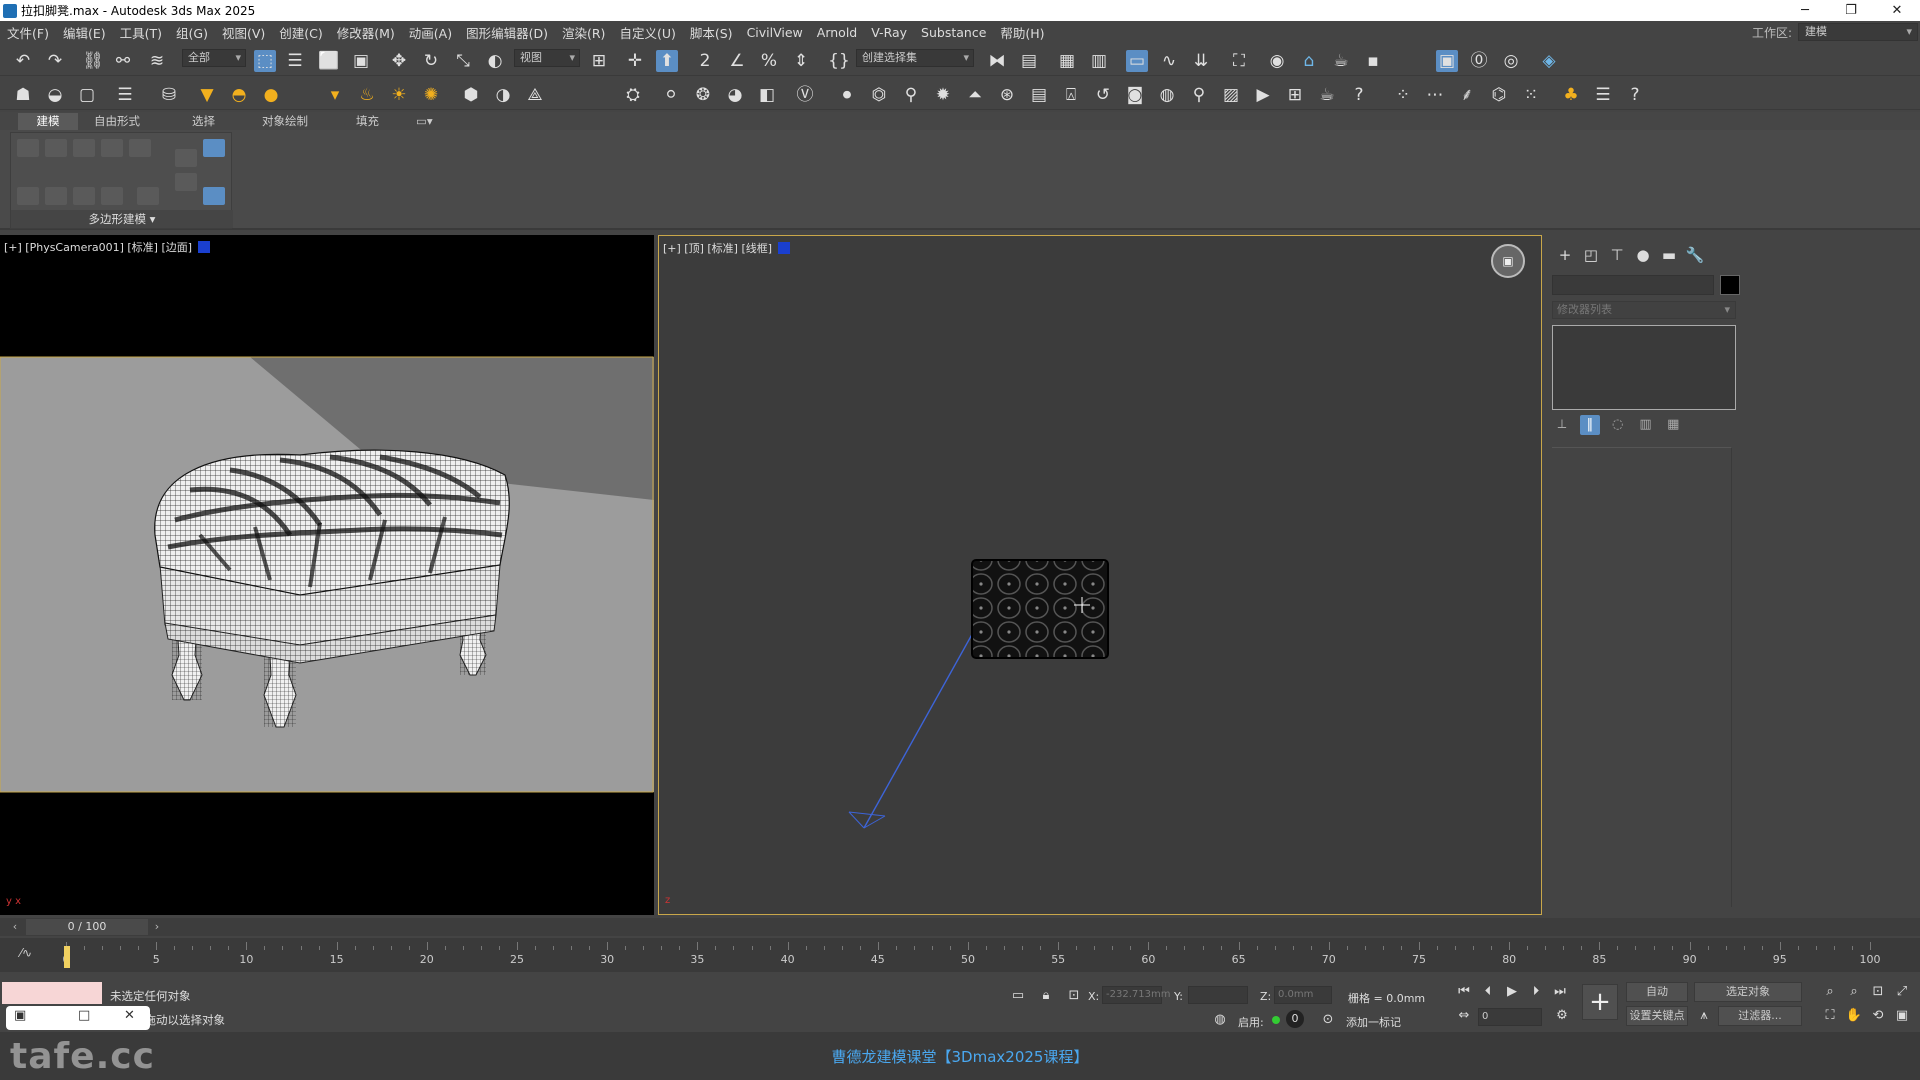 This screenshot has width=1920, height=1080. Describe the element at coordinates (295, 61) in the screenshot. I see `select-by-name-icon: ☰` at that location.